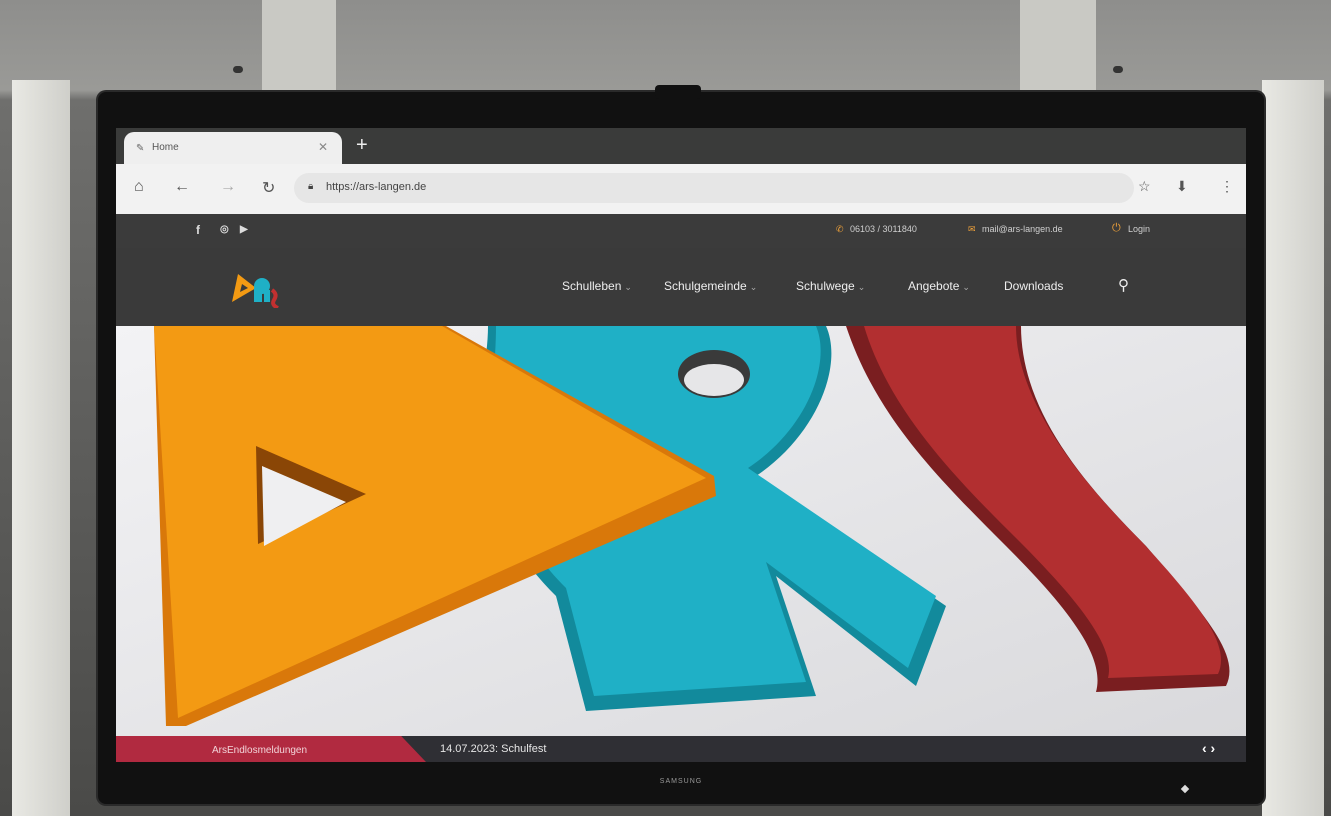  What do you see at coordinates (1139, 229) in the screenshot?
I see `login-link: Login` at bounding box center [1139, 229].